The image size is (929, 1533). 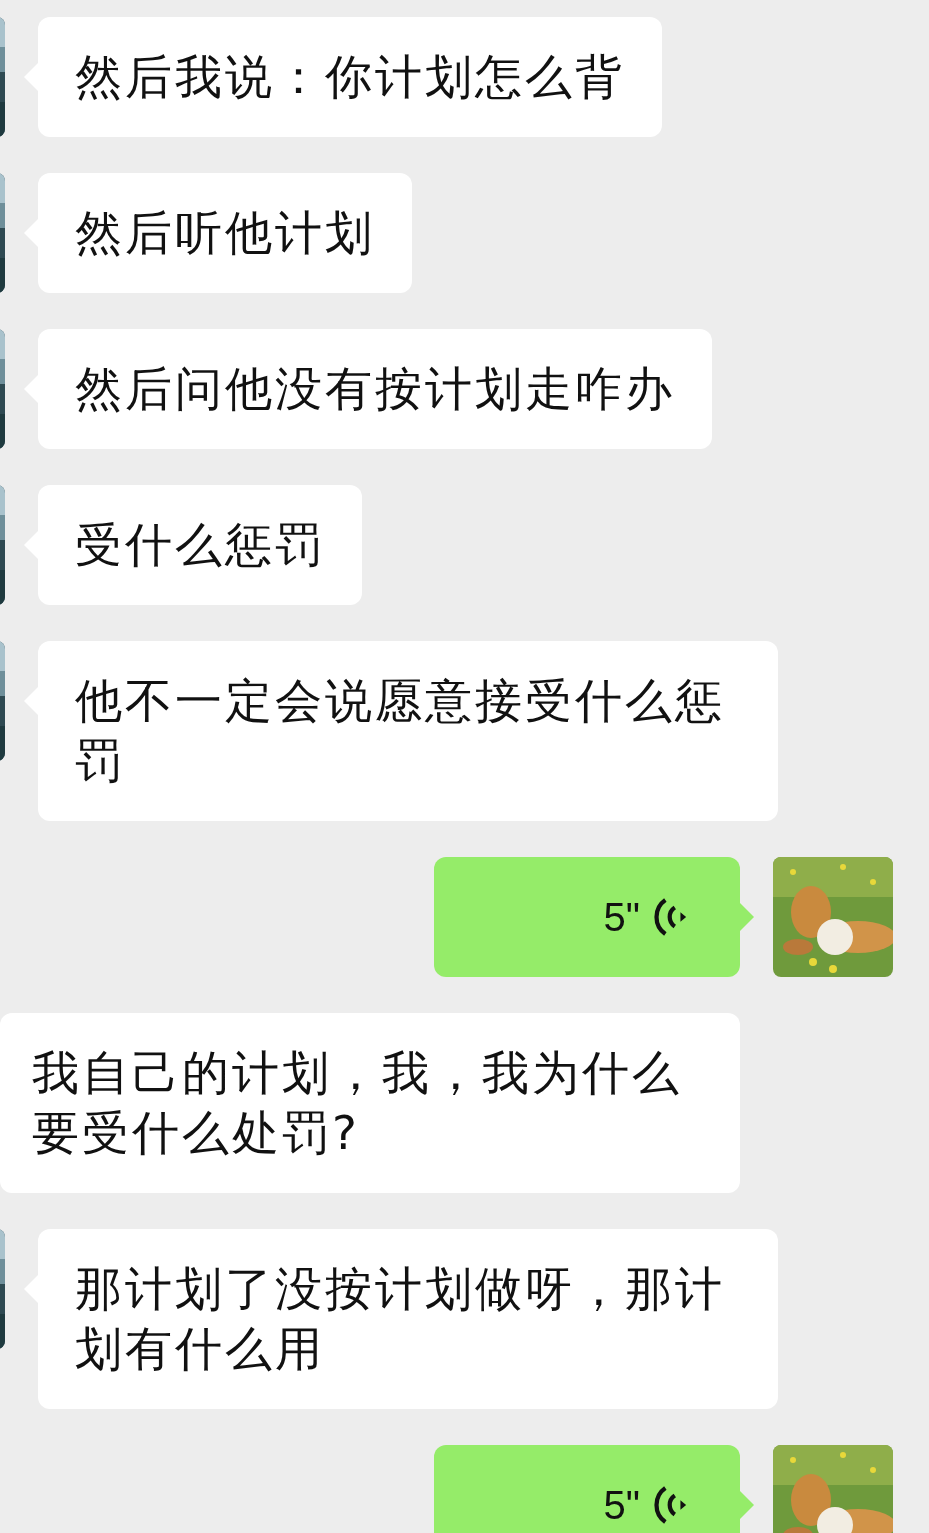 What do you see at coordinates (200, 545) in the screenshot?
I see `message-bubble: 受什么惩罚` at bounding box center [200, 545].